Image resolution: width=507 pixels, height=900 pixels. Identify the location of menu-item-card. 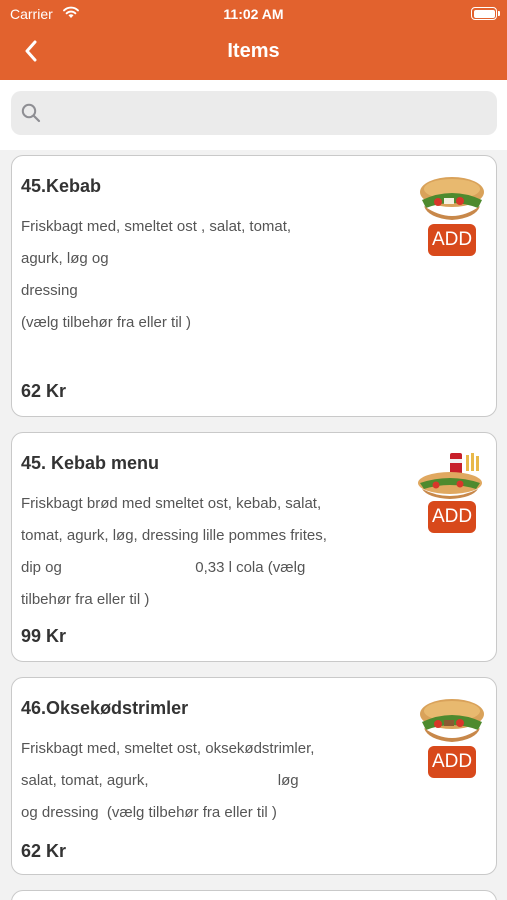
(254, 895).